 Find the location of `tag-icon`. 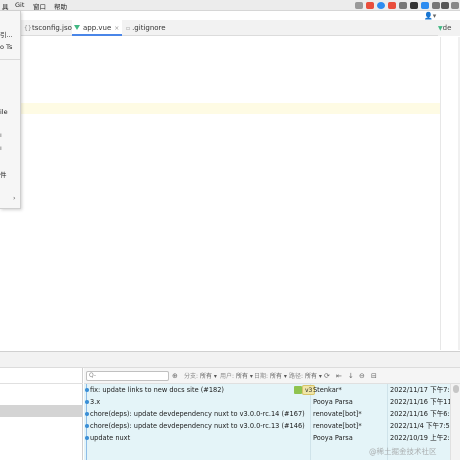

tag-icon is located at coordinates (298, 390).